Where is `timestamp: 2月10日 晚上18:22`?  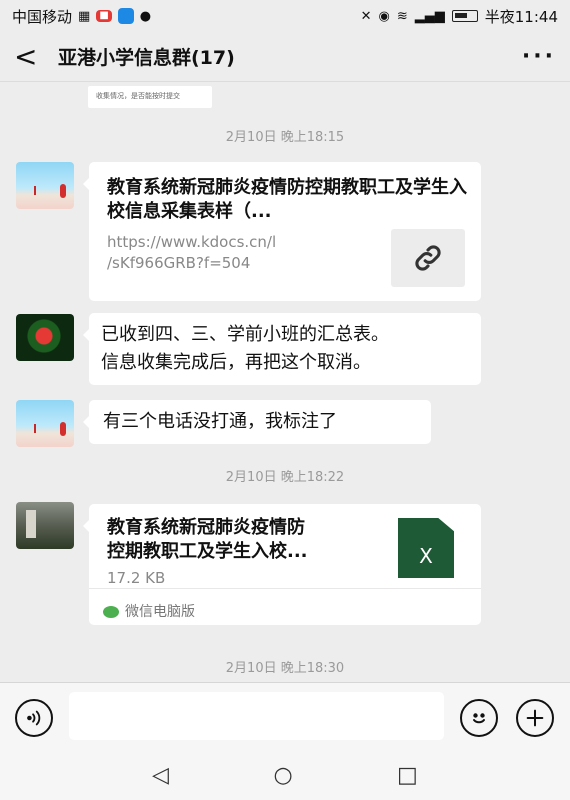 timestamp: 2月10日 晚上18:22 is located at coordinates (285, 477).